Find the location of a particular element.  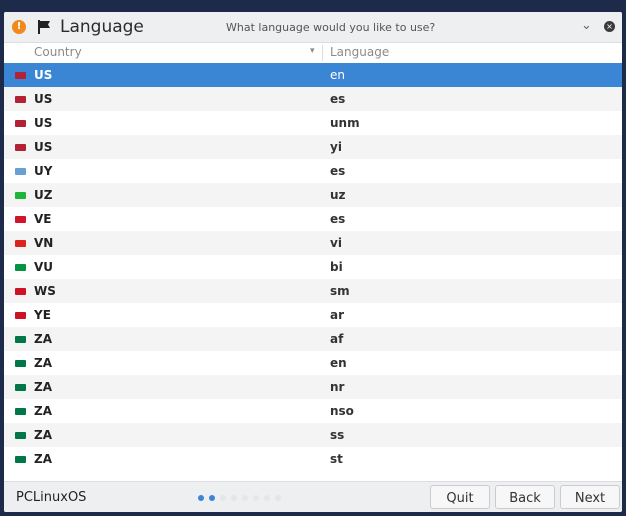

country-cell: VE is located at coordinates (43, 219).